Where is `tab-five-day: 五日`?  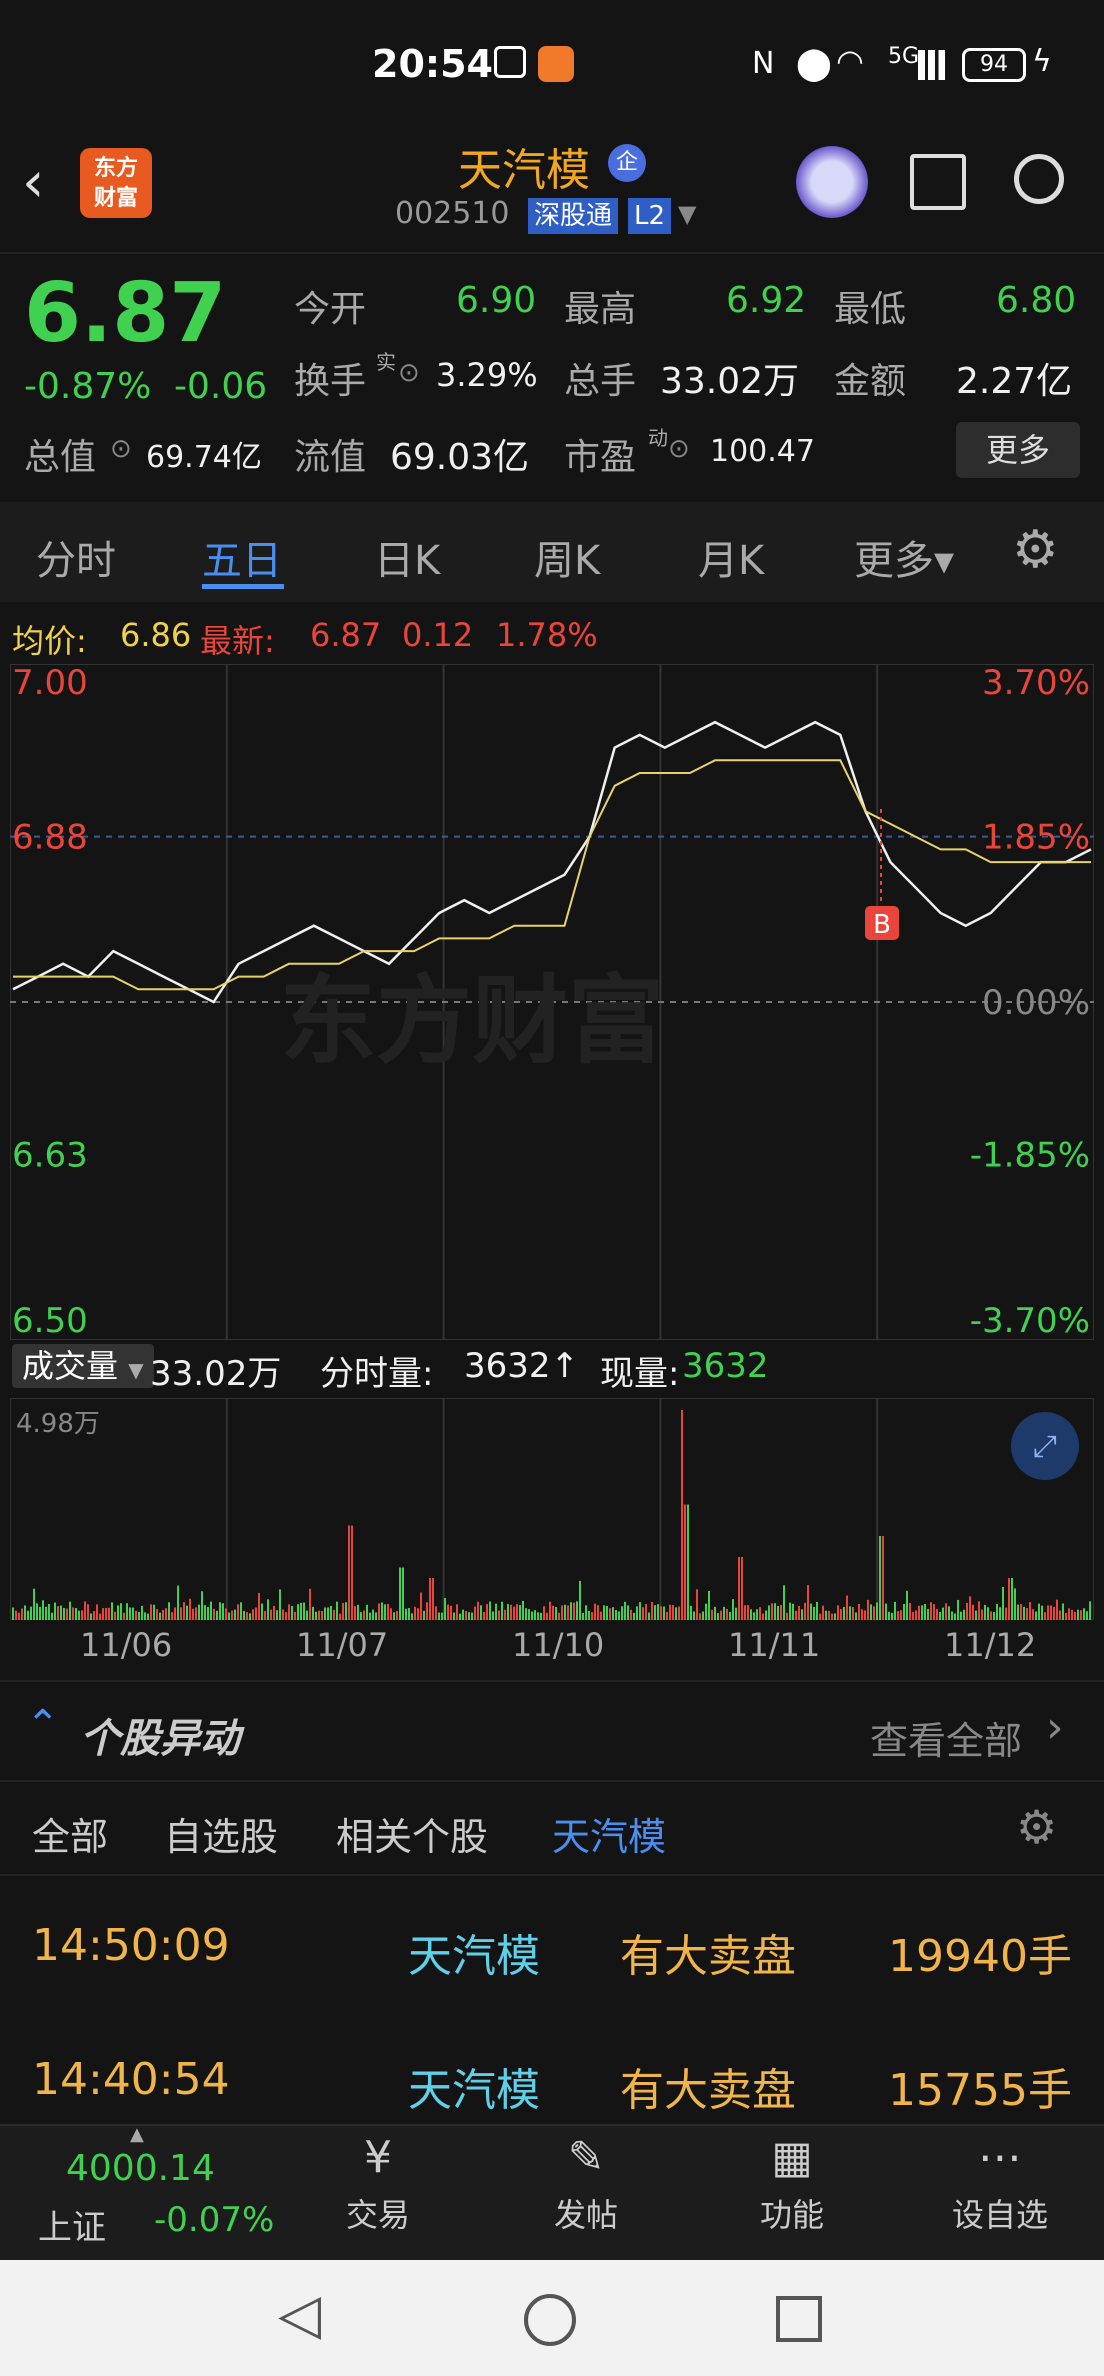
tab-five-day: 五日 is located at coordinates (242, 557).